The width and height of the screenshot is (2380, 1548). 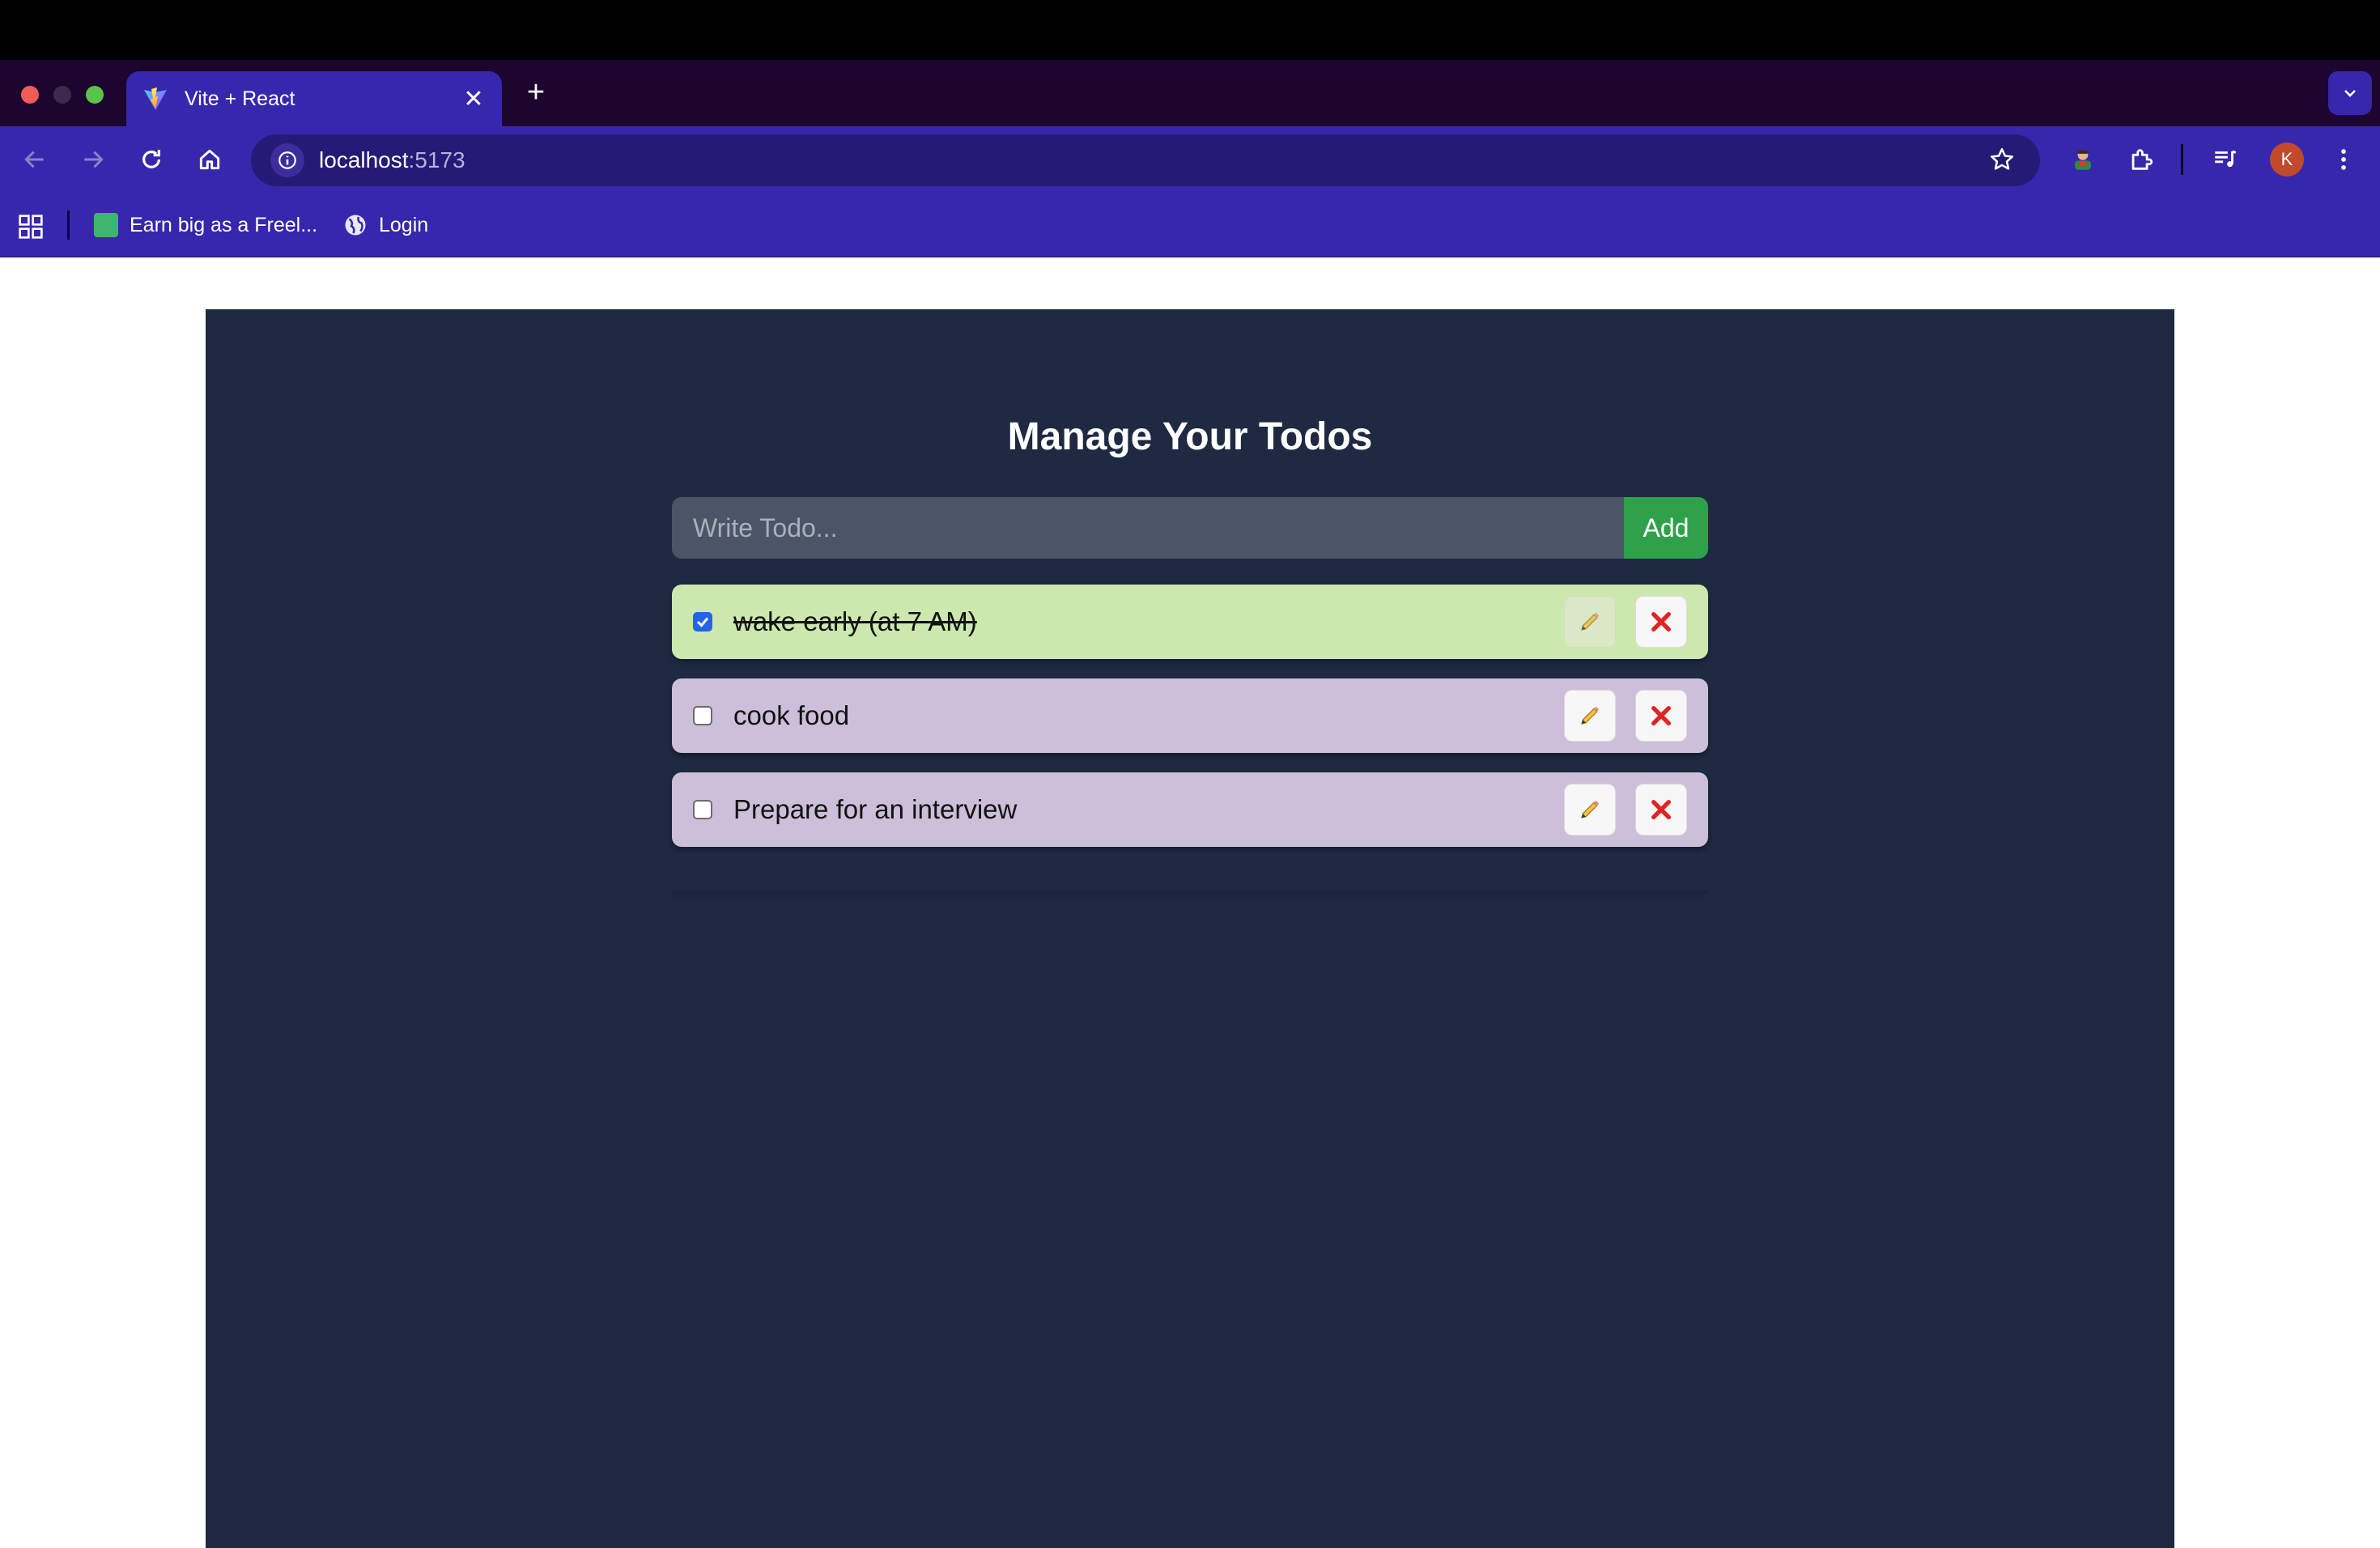 I want to click on puzzle-icon, so click(x=2142, y=159).